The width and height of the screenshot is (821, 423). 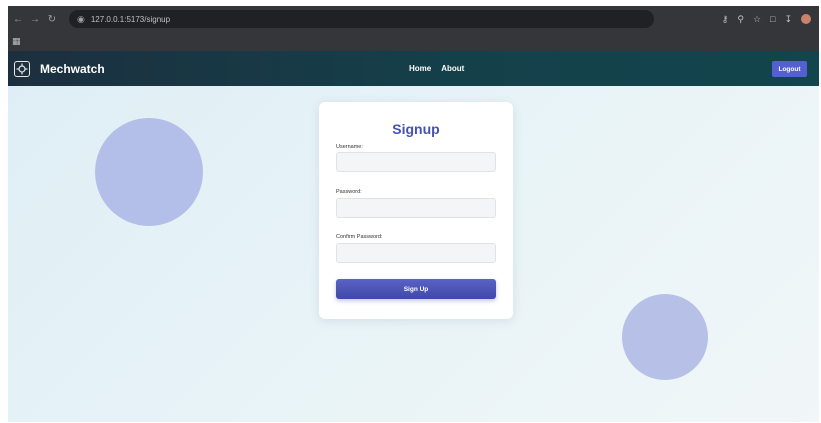 What do you see at coordinates (725, 19) in the screenshot?
I see `key-icon: ⚷` at bounding box center [725, 19].